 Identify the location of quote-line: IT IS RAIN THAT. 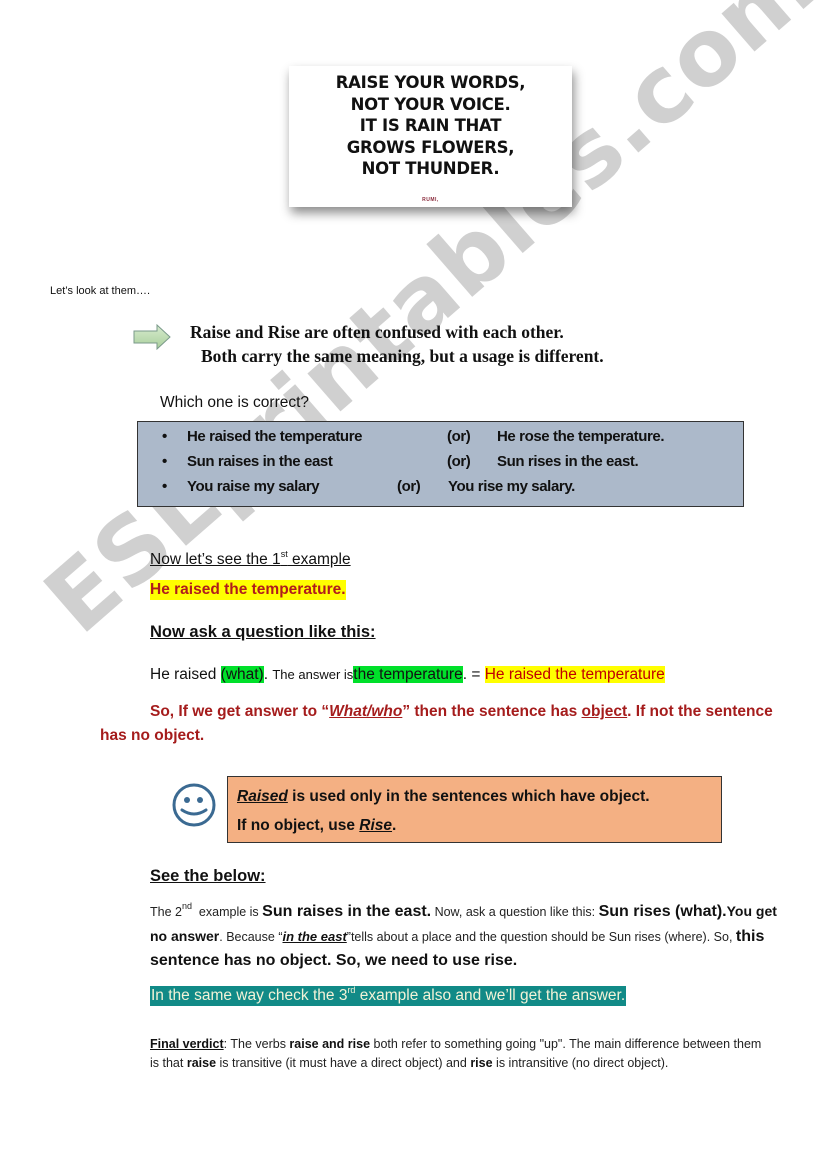
(430, 125).